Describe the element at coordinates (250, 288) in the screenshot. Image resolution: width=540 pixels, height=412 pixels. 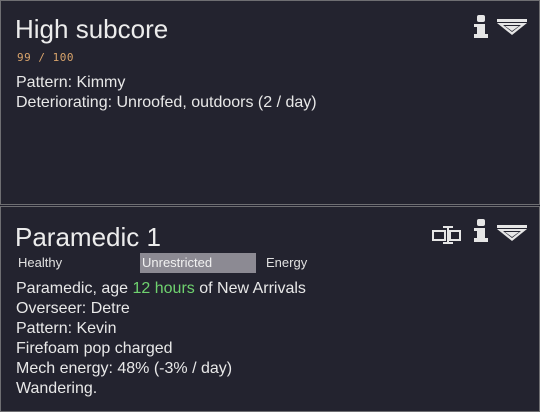
I see `description-suffix: of New Arrivals` at that location.